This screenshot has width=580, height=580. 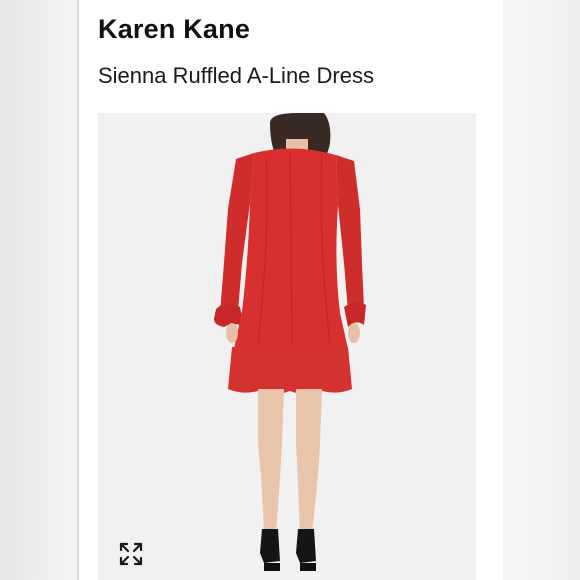 I want to click on page-background-right, so click(x=541, y=290).